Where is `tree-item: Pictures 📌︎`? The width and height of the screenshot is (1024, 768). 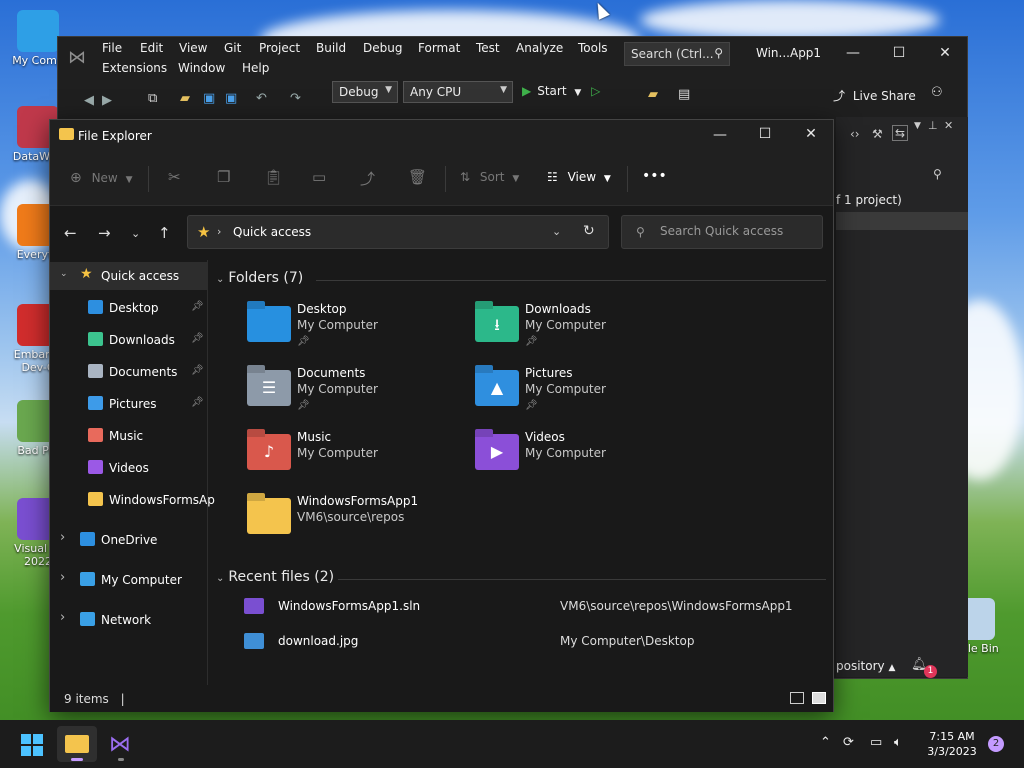 tree-item: Pictures 📌︎ is located at coordinates (129, 404).